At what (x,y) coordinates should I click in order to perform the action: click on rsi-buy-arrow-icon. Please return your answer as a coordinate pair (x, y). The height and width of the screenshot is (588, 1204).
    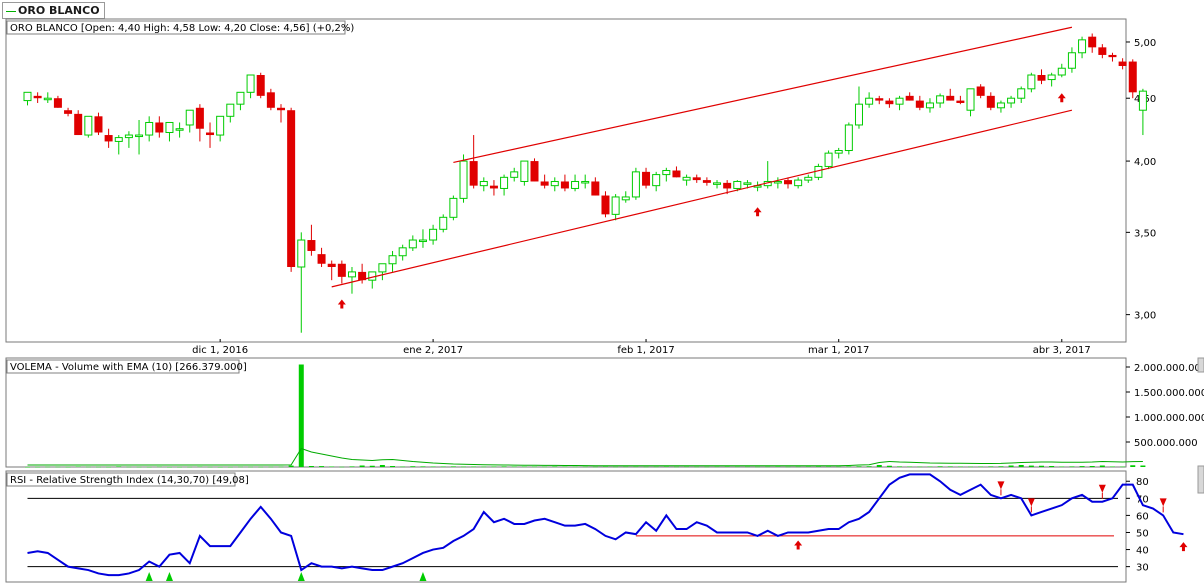
    Looking at the image, I should click on (1183, 547).